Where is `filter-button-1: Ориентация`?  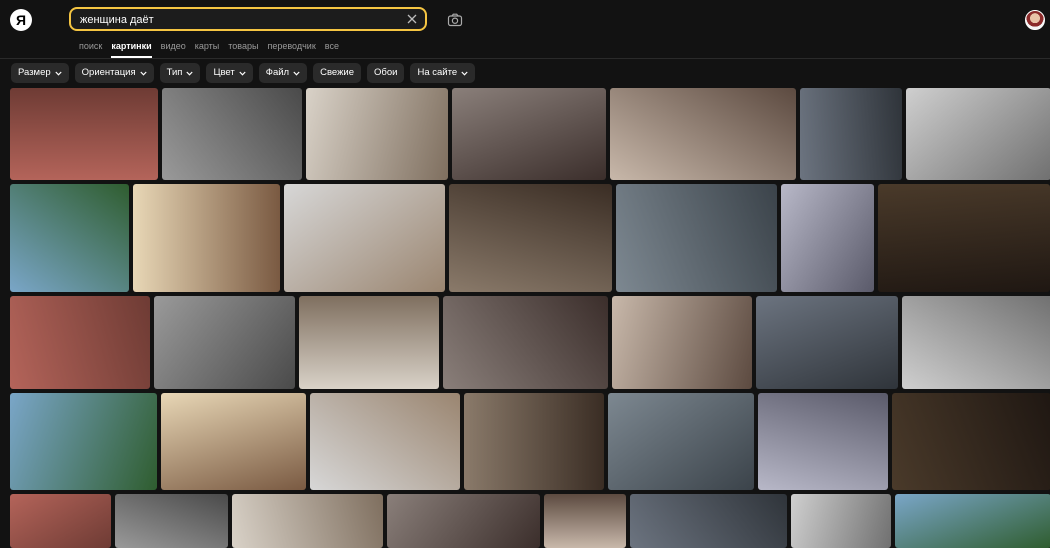
filter-button-1: Ориентация is located at coordinates (114, 73).